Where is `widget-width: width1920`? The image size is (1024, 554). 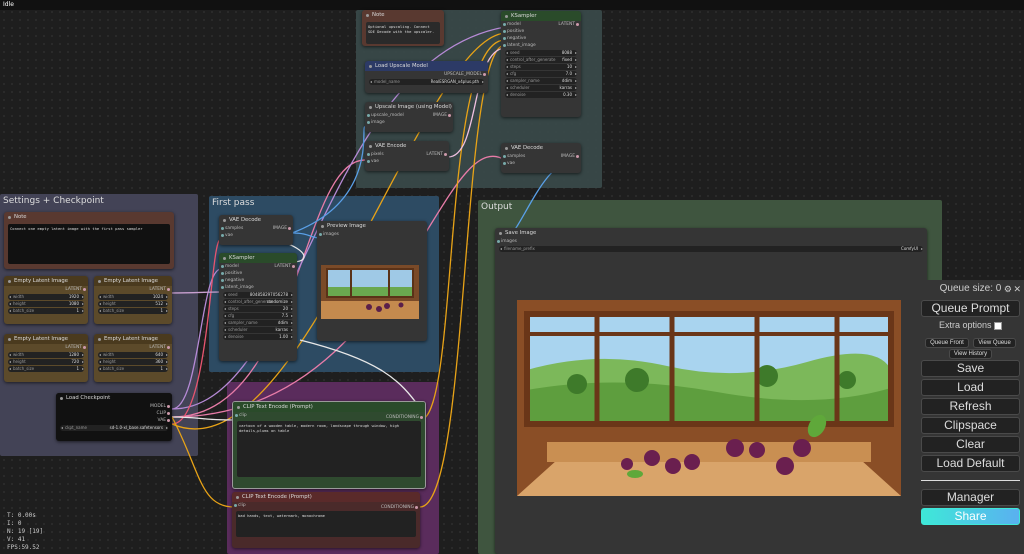 widget-width: width1920 is located at coordinates (46, 297).